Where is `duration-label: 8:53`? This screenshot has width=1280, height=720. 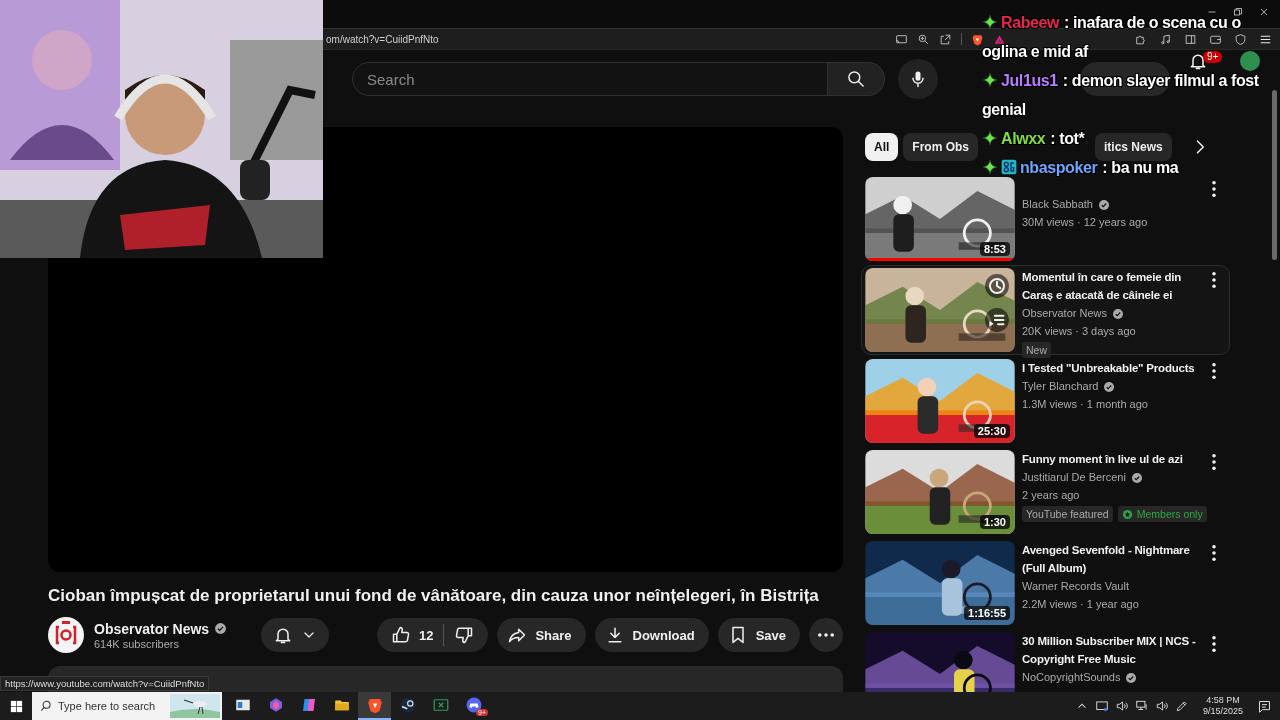 duration-label: 8:53 is located at coordinates (994, 249).